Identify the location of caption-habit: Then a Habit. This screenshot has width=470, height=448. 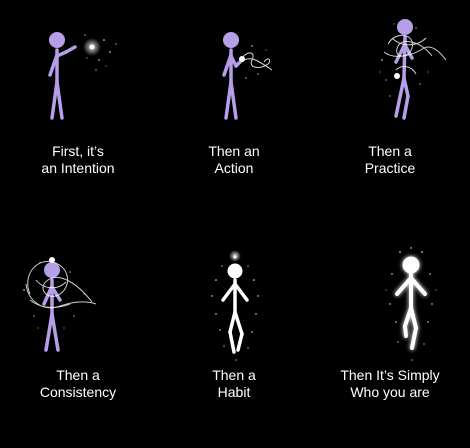
(234, 383).